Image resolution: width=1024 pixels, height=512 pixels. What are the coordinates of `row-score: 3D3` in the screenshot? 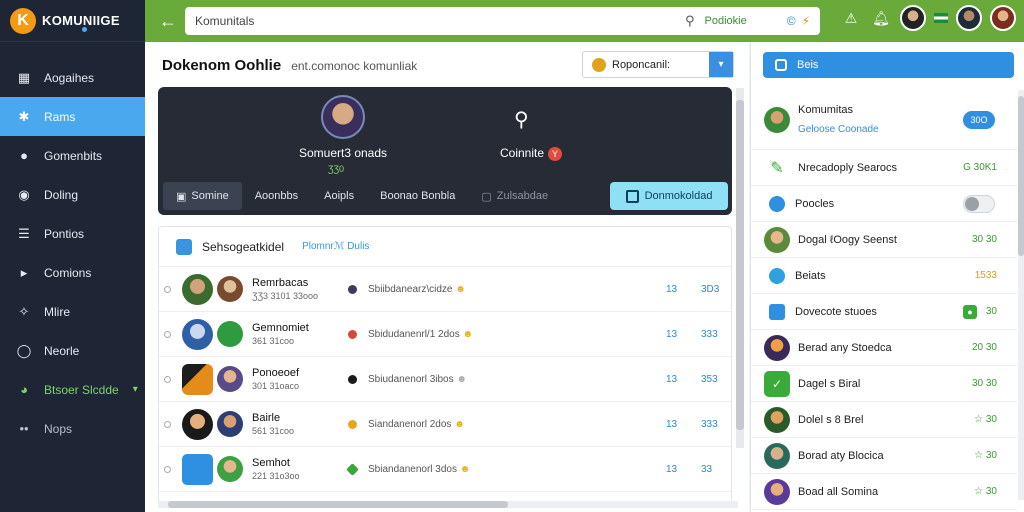 It's located at (710, 289).